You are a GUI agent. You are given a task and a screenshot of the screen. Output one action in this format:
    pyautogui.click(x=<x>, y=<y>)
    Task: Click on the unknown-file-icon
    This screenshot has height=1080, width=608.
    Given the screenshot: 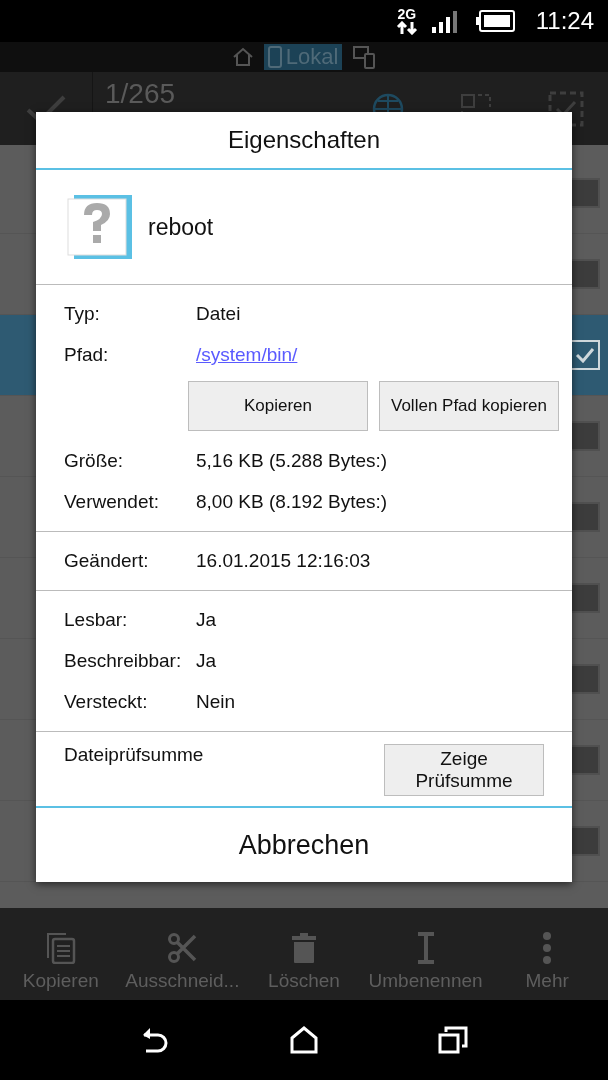 What is the action you would take?
    pyautogui.click(x=100, y=227)
    